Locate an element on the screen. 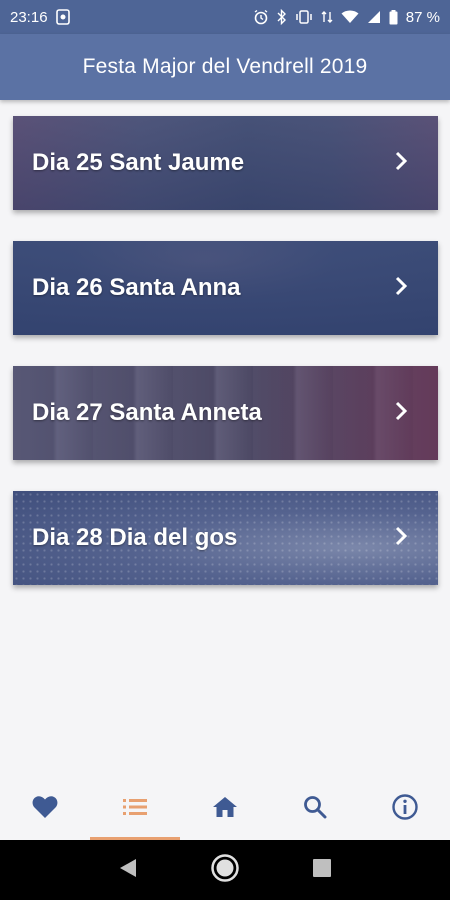 The height and width of the screenshot is (900, 450). signal-icon is located at coordinates (374, 17).